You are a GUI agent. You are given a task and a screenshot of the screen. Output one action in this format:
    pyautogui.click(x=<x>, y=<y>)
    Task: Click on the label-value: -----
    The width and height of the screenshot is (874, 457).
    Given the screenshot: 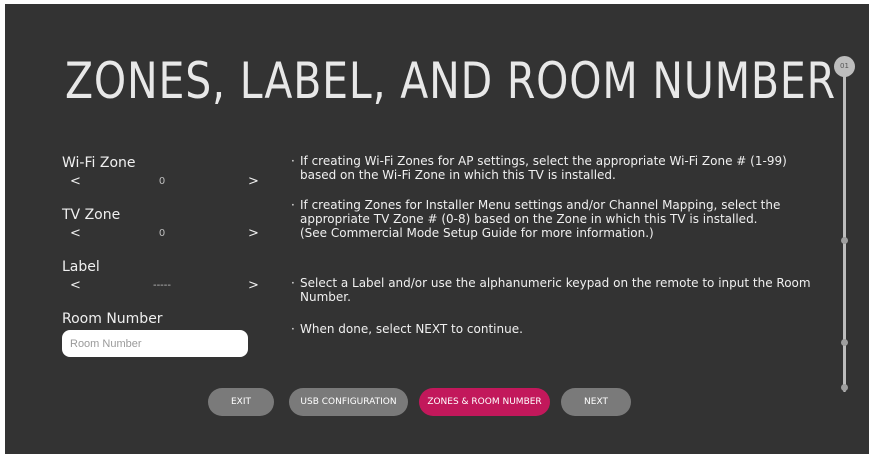 What is the action you would take?
    pyautogui.click(x=162, y=285)
    